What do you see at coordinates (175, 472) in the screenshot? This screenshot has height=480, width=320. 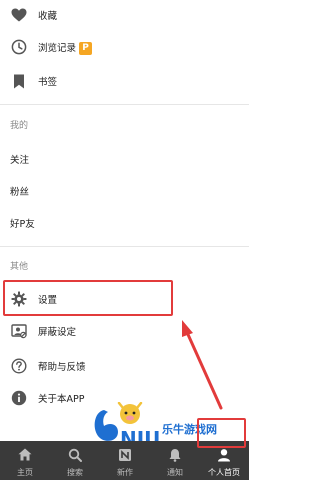 I see `tab-label: 通知` at bounding box center [175, 472].